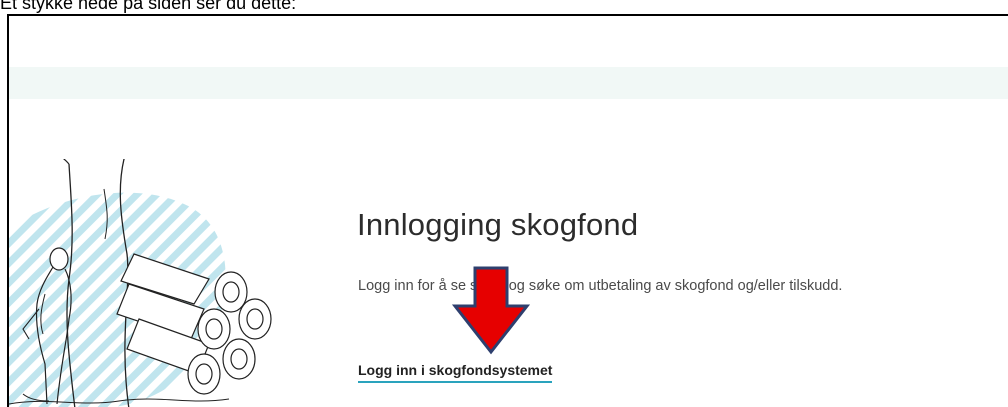 Image resolution: width=1008 pixels, height=407 pixels. What do you see at coordinates (491, 310) in the screenshot?
I see `down-arrow-icon` at bounding box center [491, 310].